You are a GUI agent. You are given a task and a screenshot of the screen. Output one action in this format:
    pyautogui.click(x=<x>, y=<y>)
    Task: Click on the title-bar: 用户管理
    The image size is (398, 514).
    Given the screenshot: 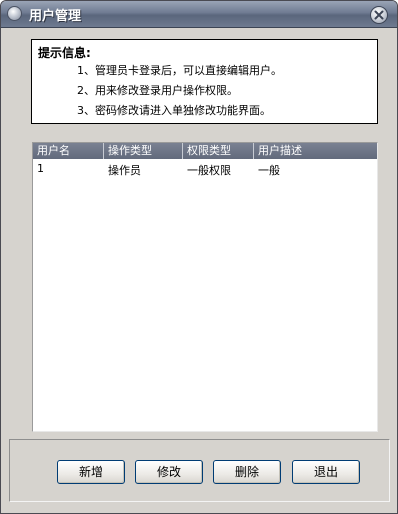 What is the action you would take?
    pyautogui.click(x=199, y=14)
    